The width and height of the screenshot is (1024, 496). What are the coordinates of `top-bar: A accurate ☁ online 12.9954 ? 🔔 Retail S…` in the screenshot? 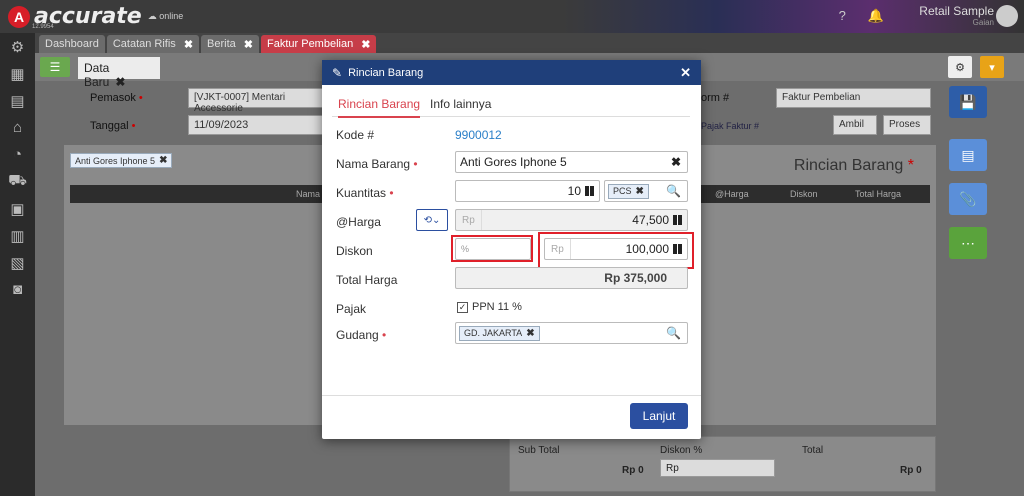 It's located at (512, 16).